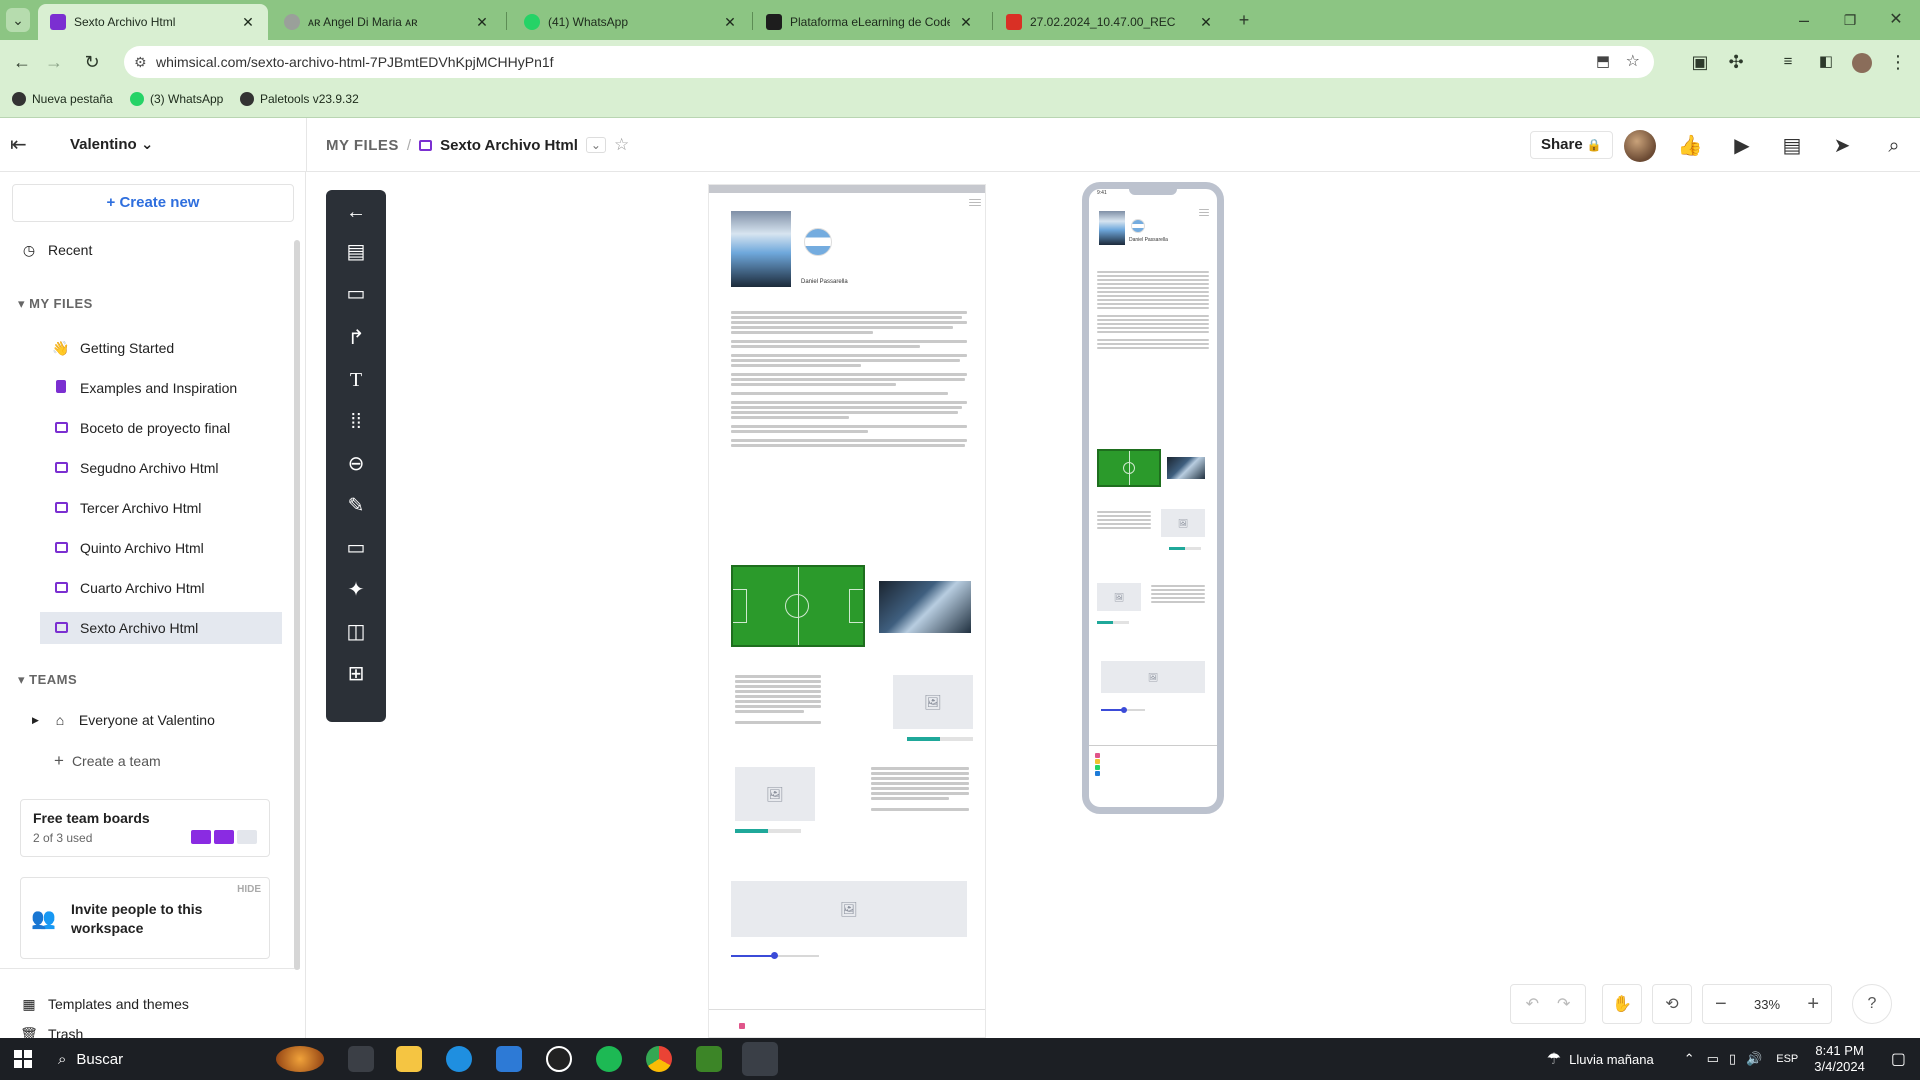 The height and width of the screenshot is (1080, 1920). I want to click on sidebar-scrollbar, so click(297, 605).